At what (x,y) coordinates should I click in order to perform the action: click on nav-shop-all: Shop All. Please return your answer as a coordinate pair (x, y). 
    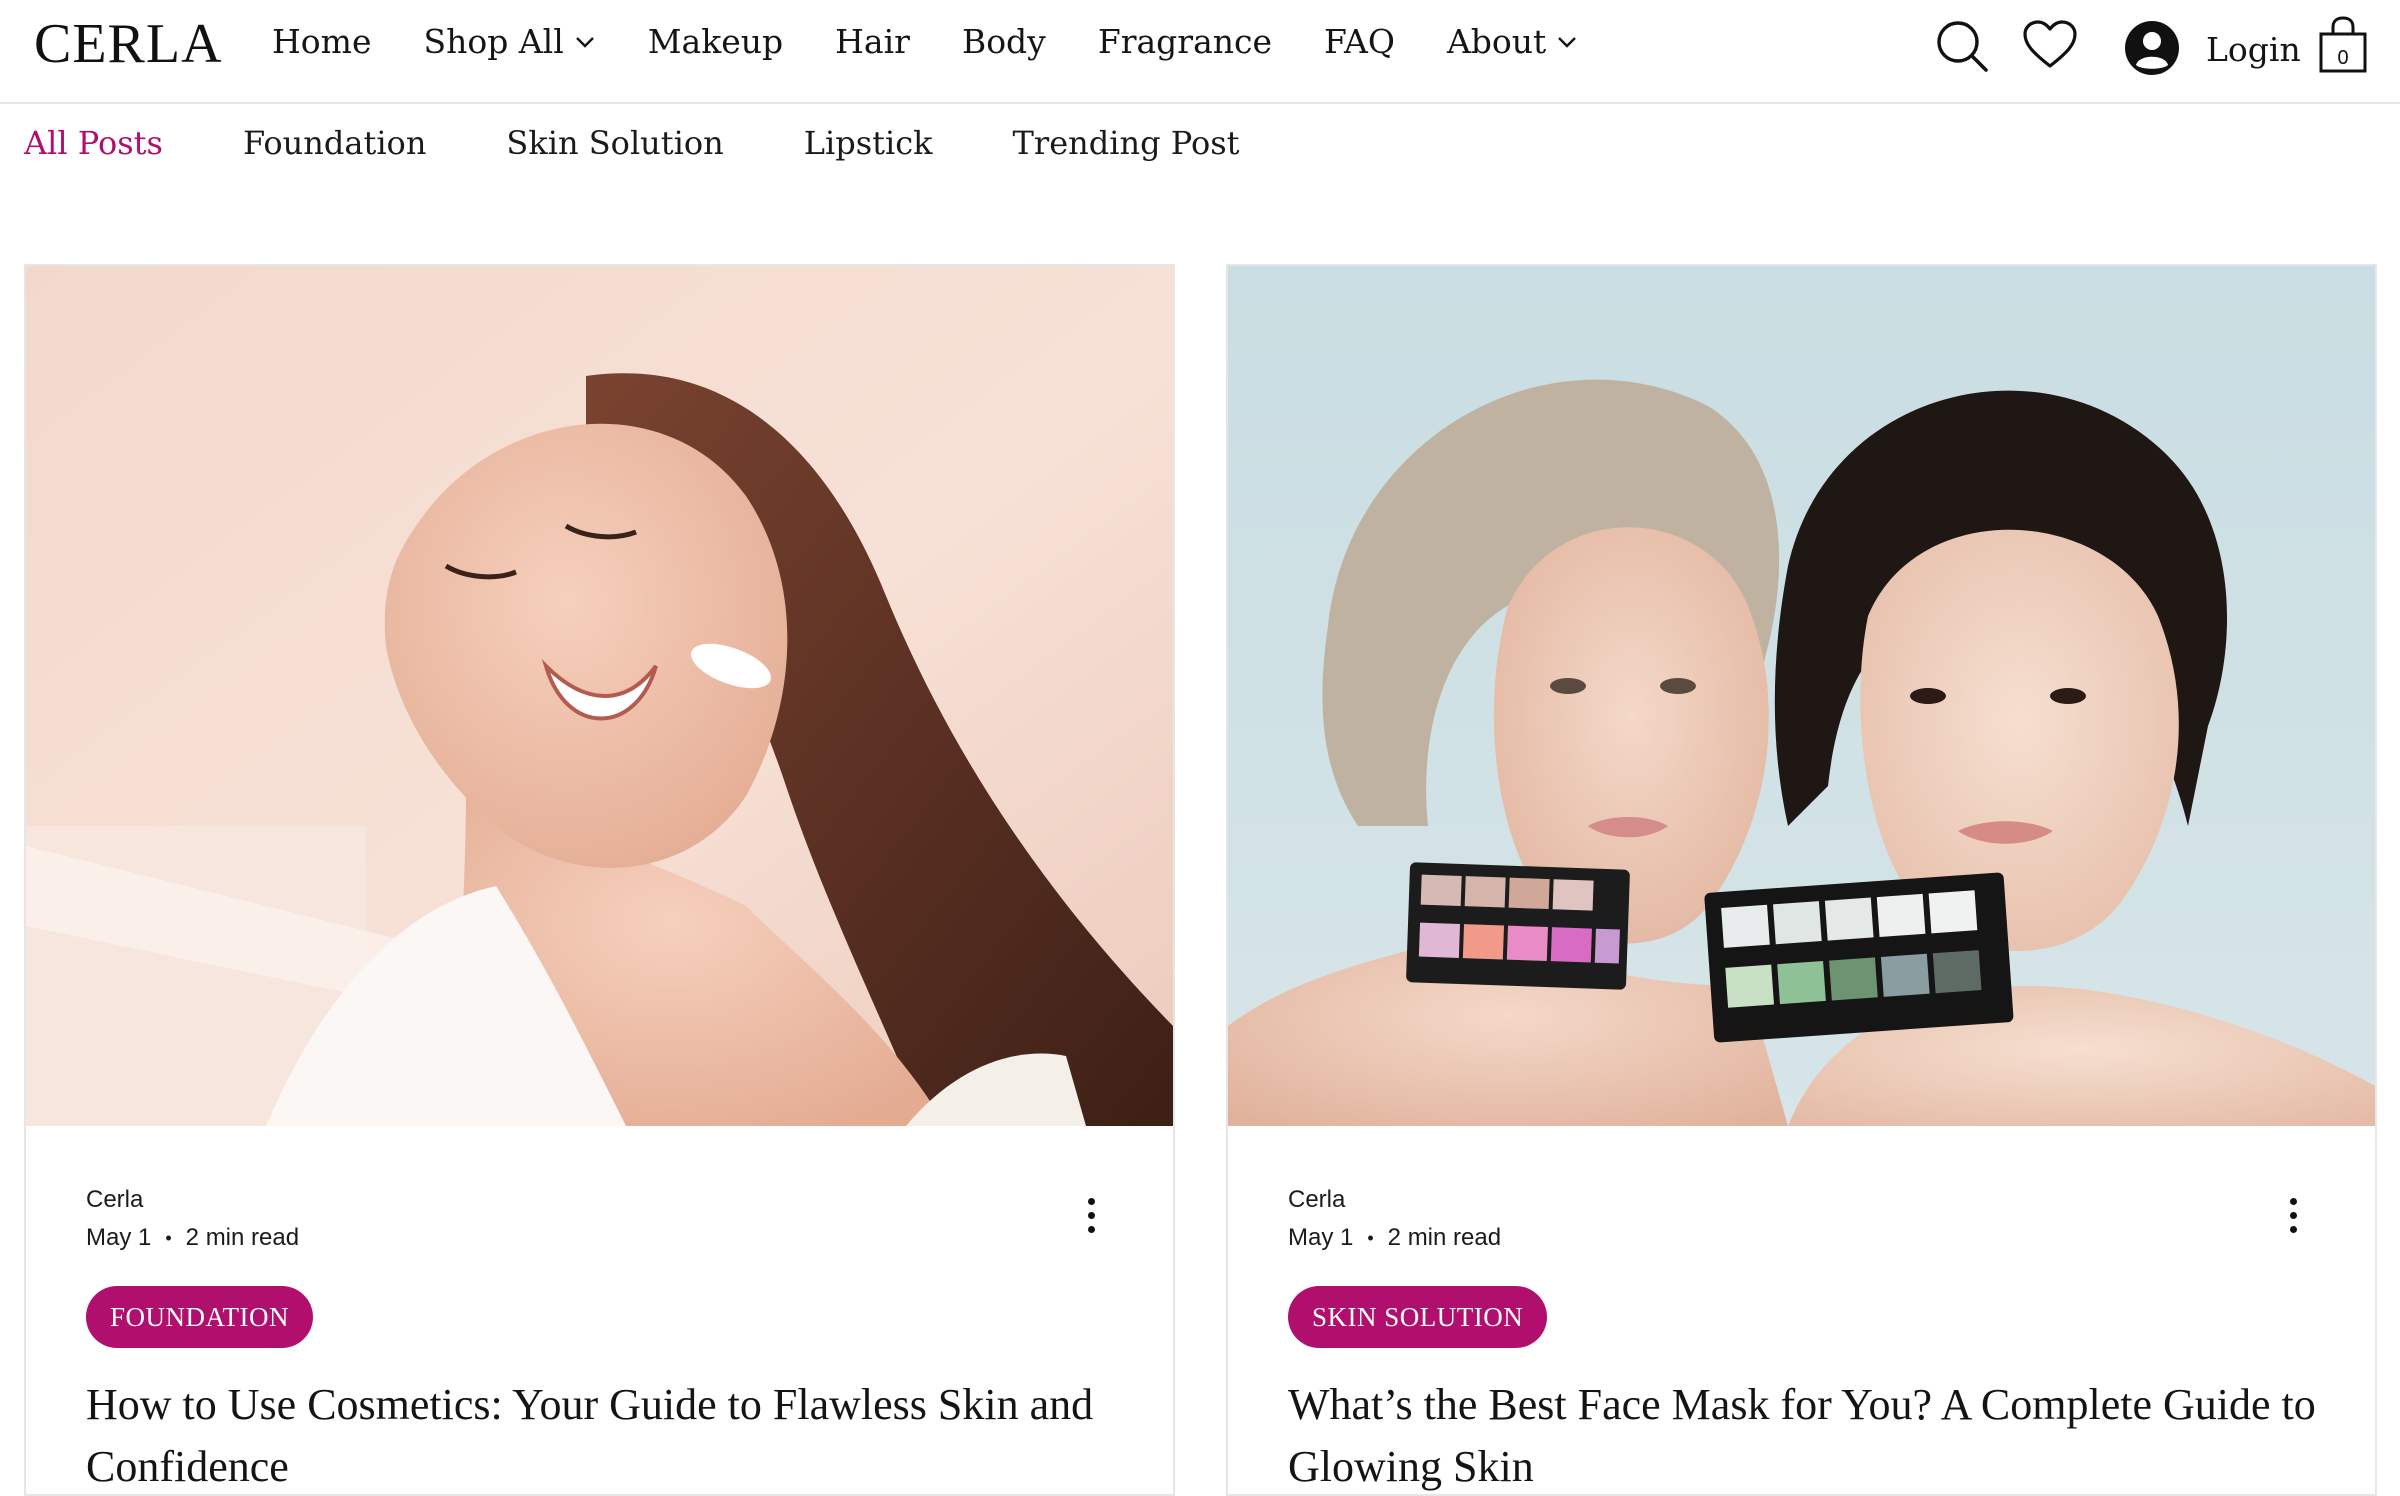
    Looking at the image, I should click on (509, 41).